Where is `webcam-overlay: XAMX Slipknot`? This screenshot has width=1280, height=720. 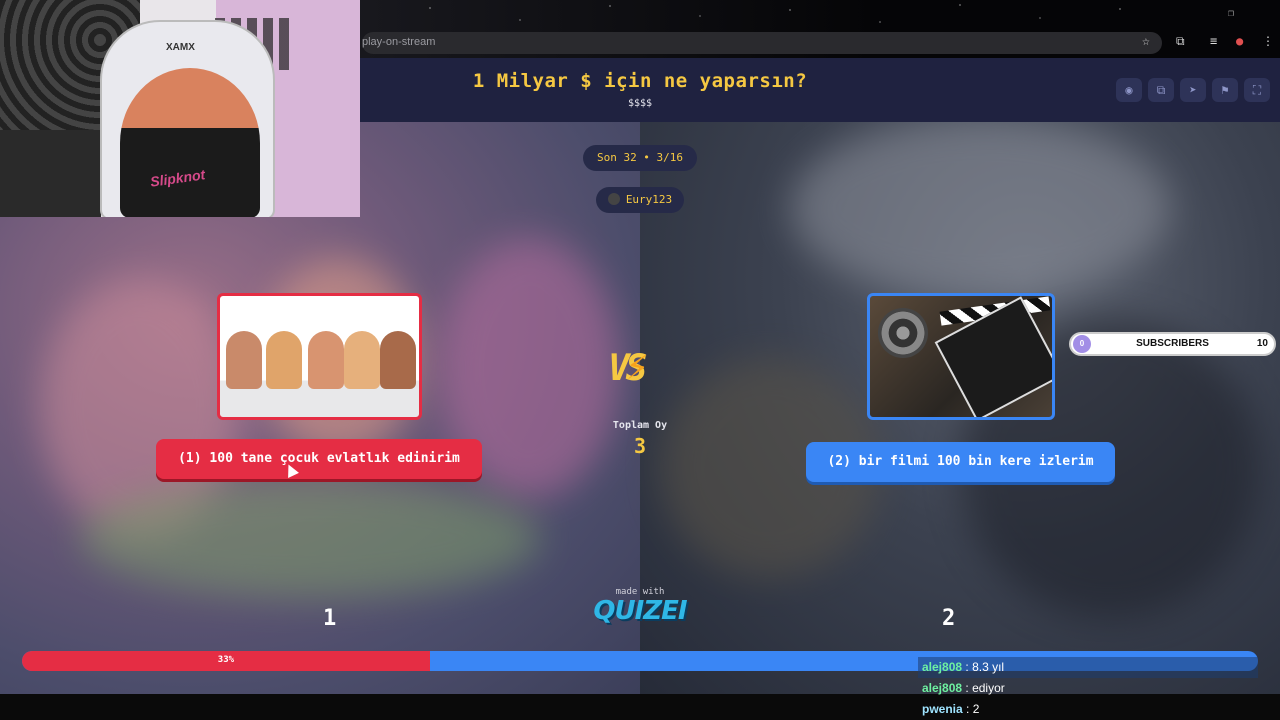 webcam-overlay: XAMX Slipknot is located at coordinates (180, 108).